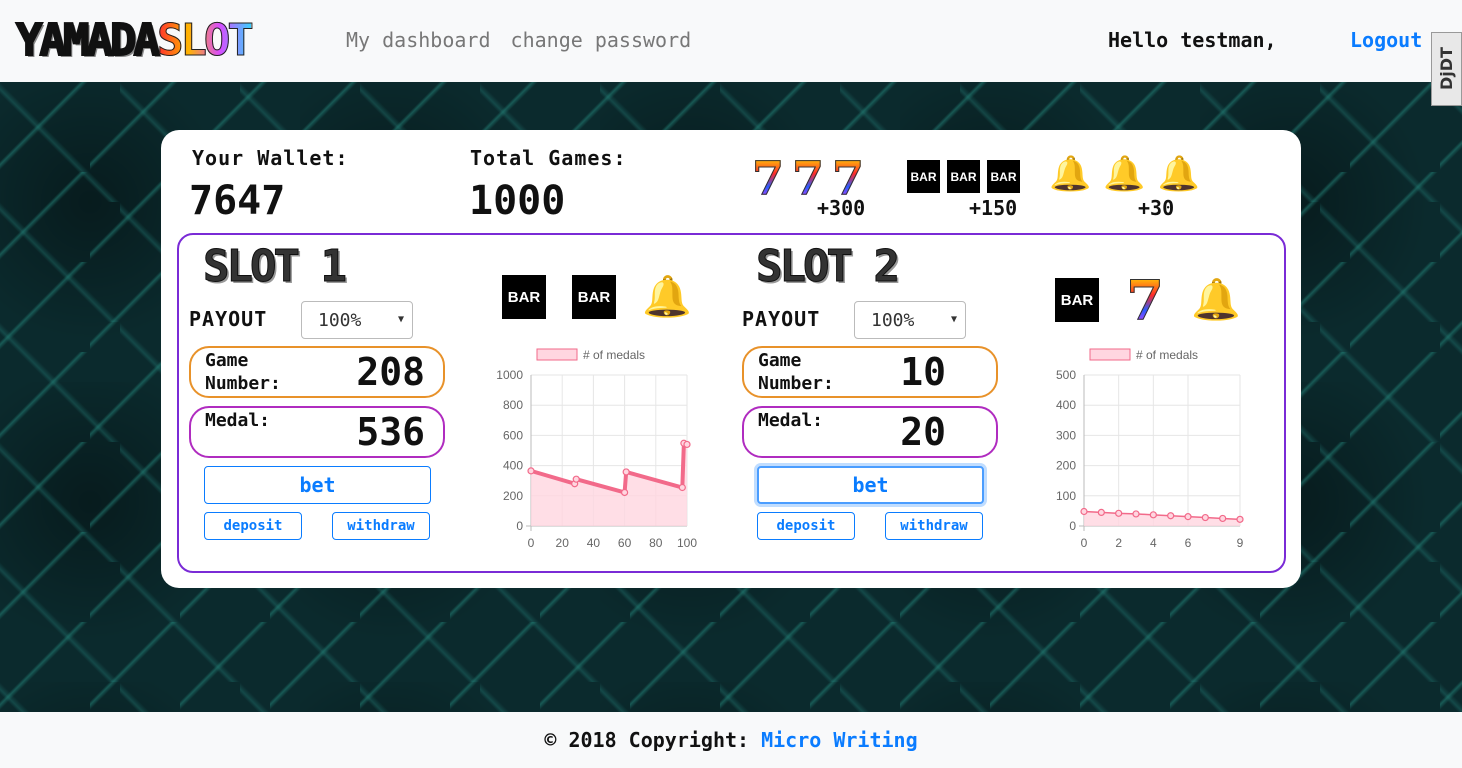 This screenshot has height=768, width=1462. Describe the element at coordinates (237, 201) in the screenshot. I see `wallet-value: 7647` at that location.